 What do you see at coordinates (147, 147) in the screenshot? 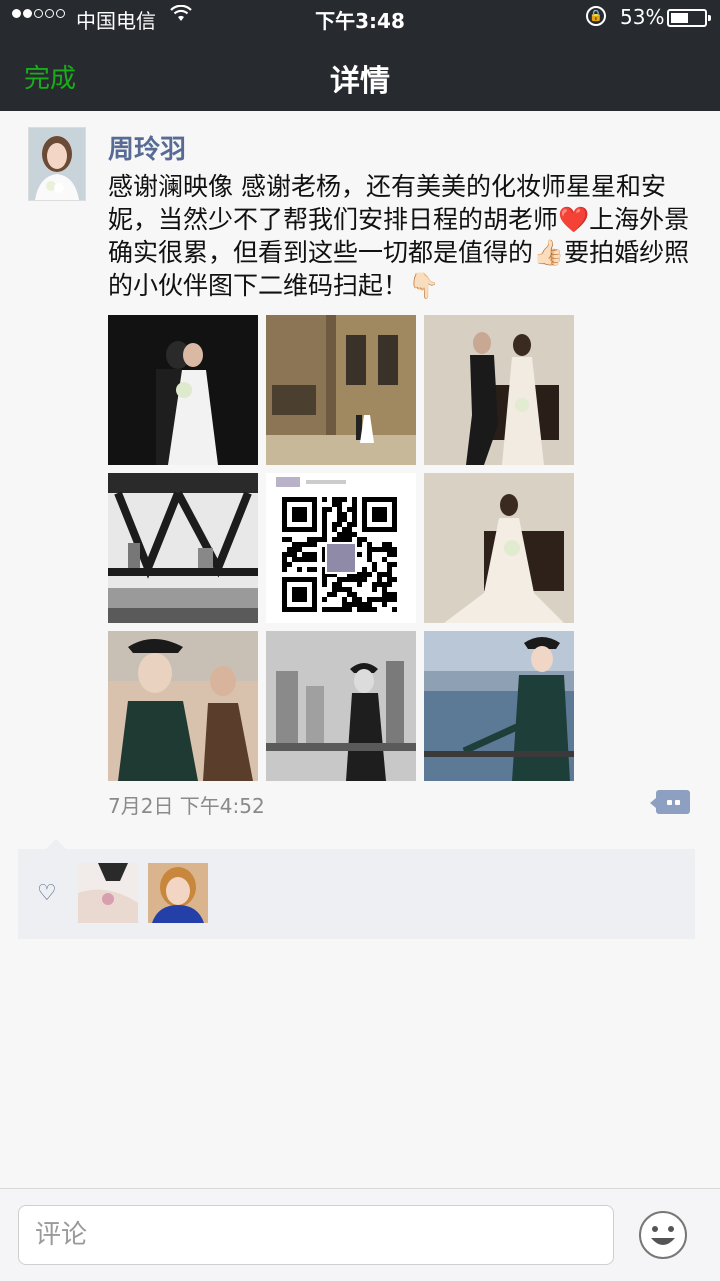
I see `author-name: 周玲羽` at bounding box center [147, 147].